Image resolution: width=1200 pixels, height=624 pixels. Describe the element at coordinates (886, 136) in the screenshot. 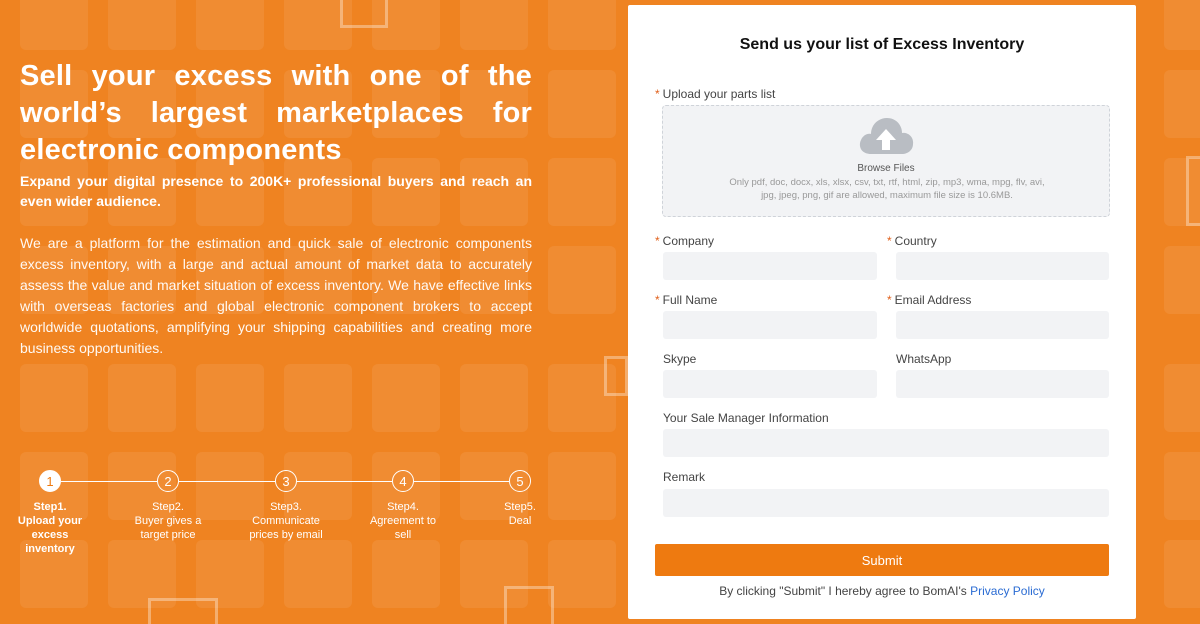

I see `cloud-upload-icon` at that location.